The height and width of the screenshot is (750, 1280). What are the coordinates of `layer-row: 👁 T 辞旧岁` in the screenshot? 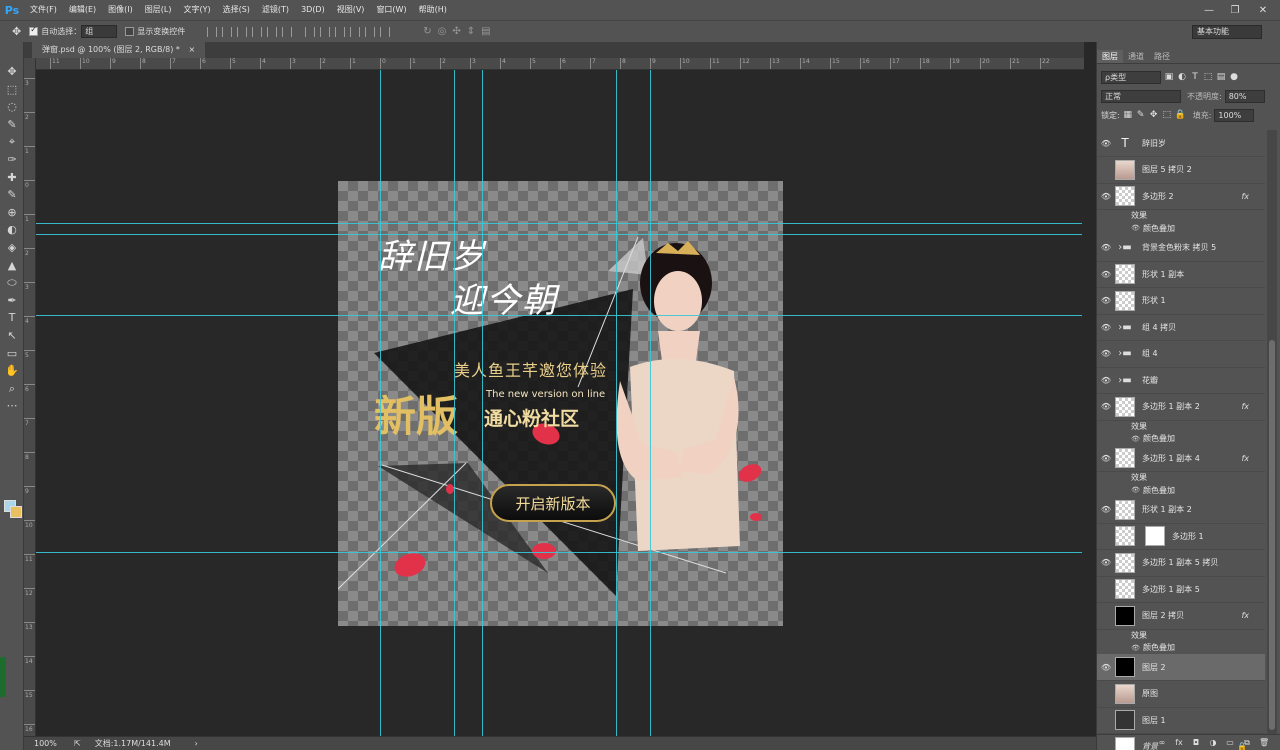 It's located at (1181, 143).